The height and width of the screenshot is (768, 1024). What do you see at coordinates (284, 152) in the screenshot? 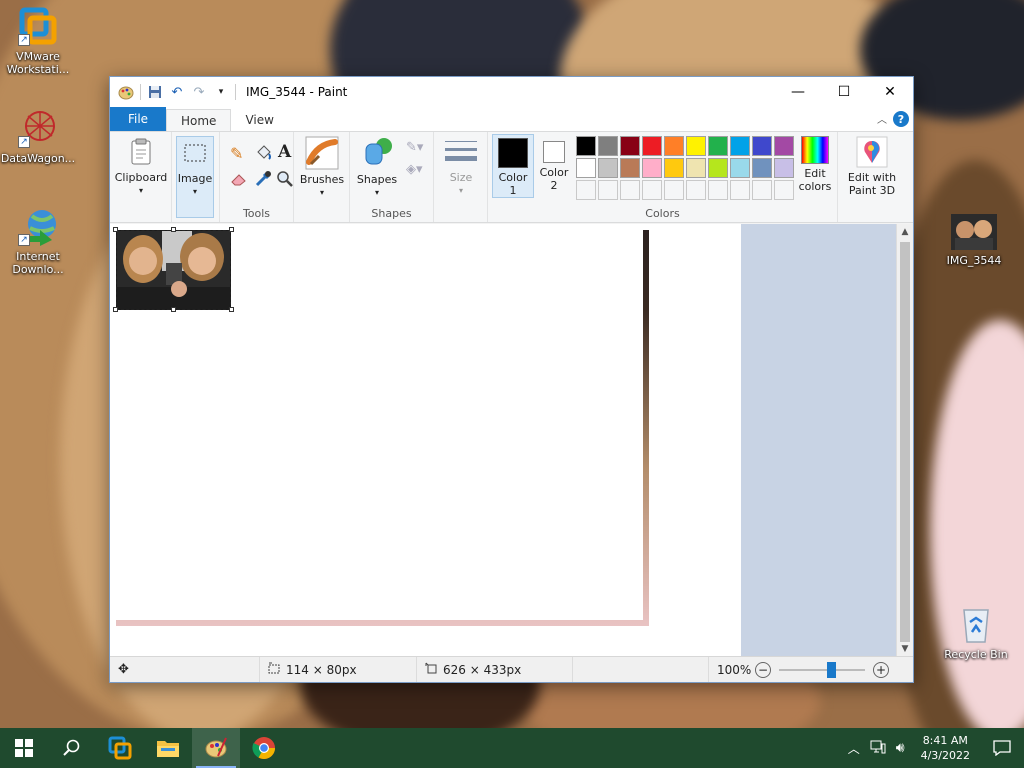
I see `text-icon: A` at bounding box center [284, 152].